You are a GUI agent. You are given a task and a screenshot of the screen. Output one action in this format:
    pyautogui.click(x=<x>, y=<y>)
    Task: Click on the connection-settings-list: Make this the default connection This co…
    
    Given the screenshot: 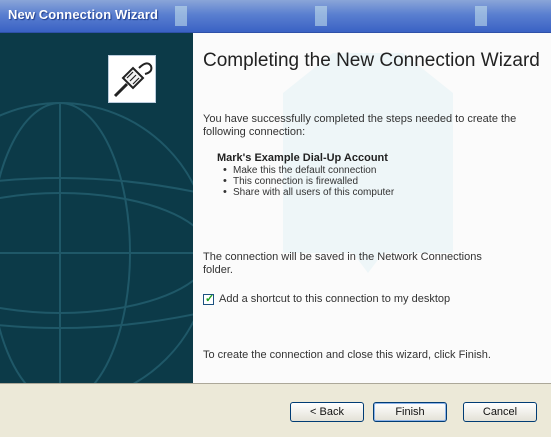 What is the action you would take?
    pyautogui.click(x=308, y=181)
    